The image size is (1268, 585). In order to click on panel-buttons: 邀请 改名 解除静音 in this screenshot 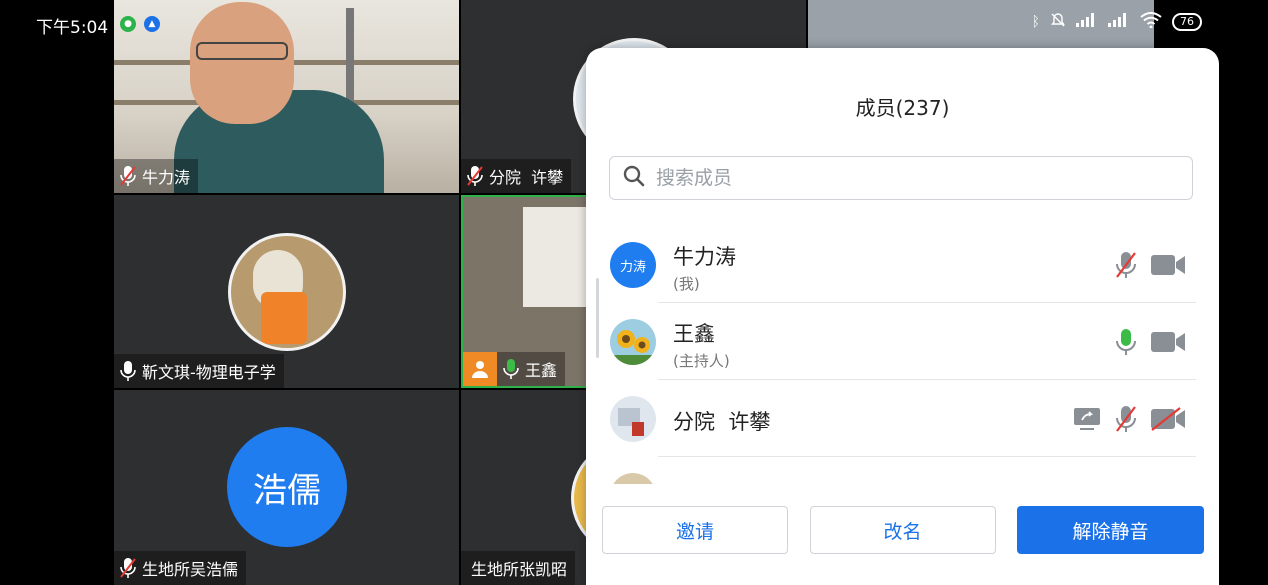, I will do `click(903, 530)`.